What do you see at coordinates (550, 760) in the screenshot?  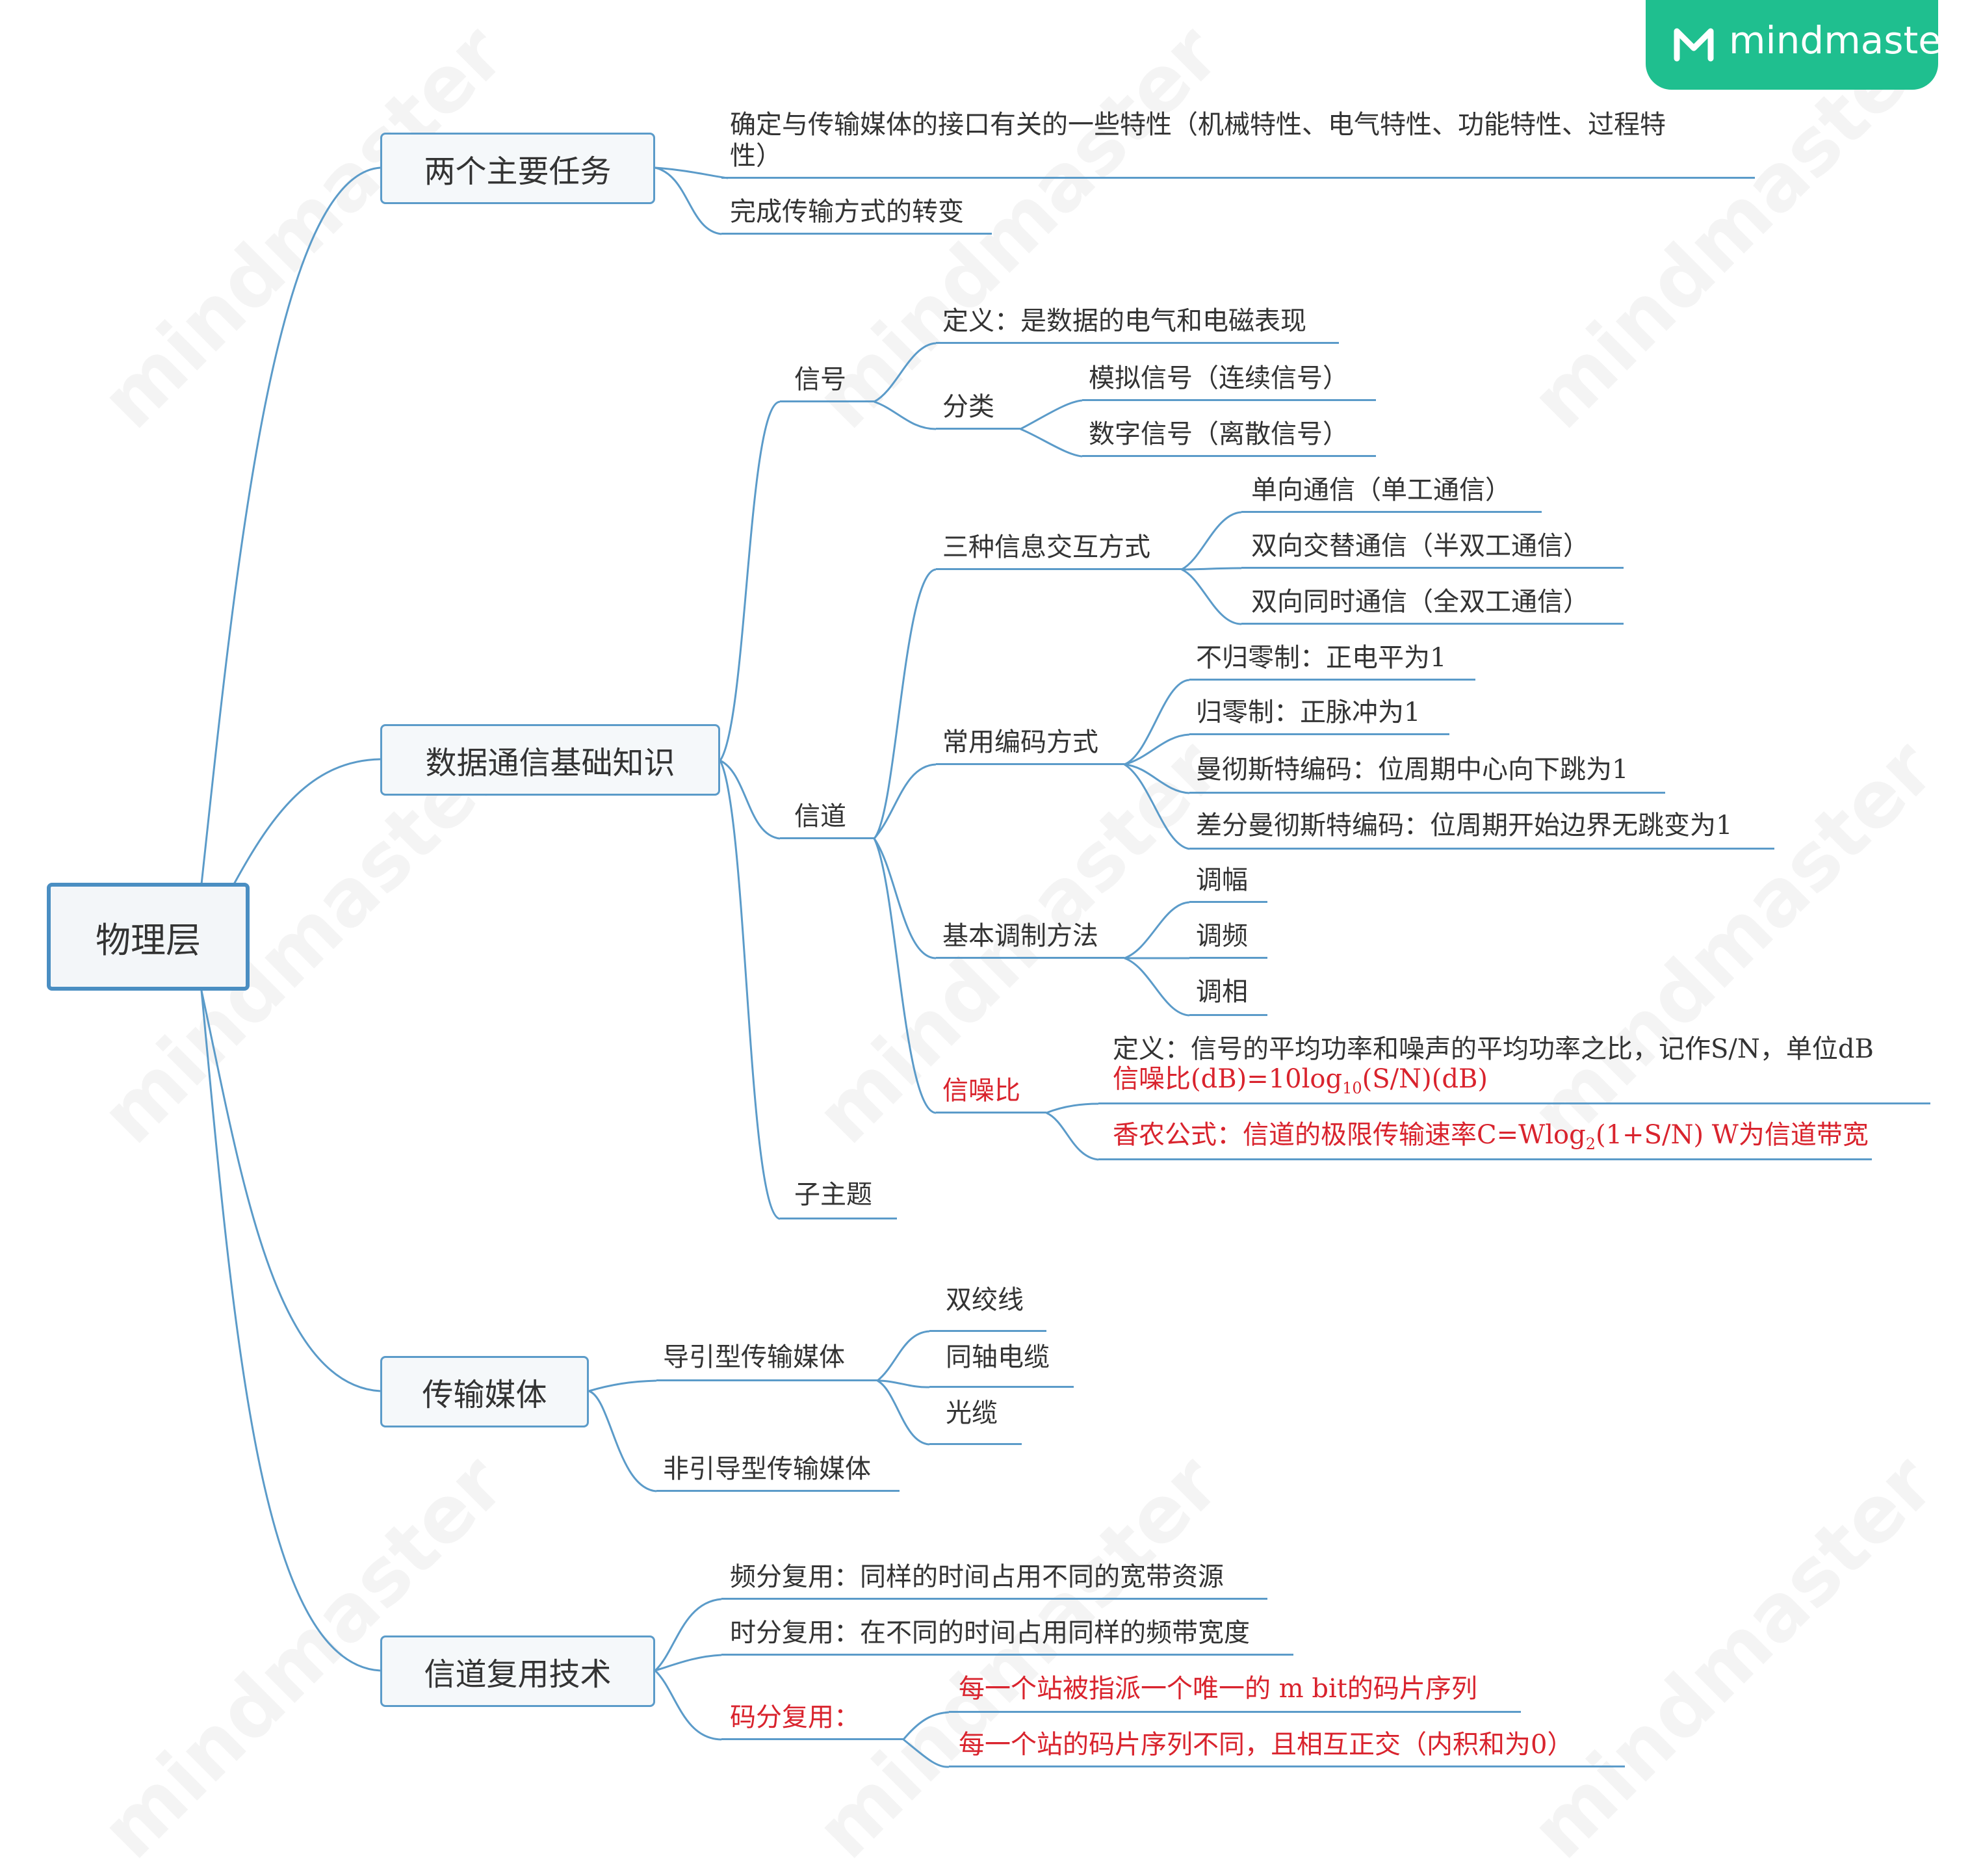 I see `topic-data-communication: 数据通信基础知识` at bounding box center [550, 760].